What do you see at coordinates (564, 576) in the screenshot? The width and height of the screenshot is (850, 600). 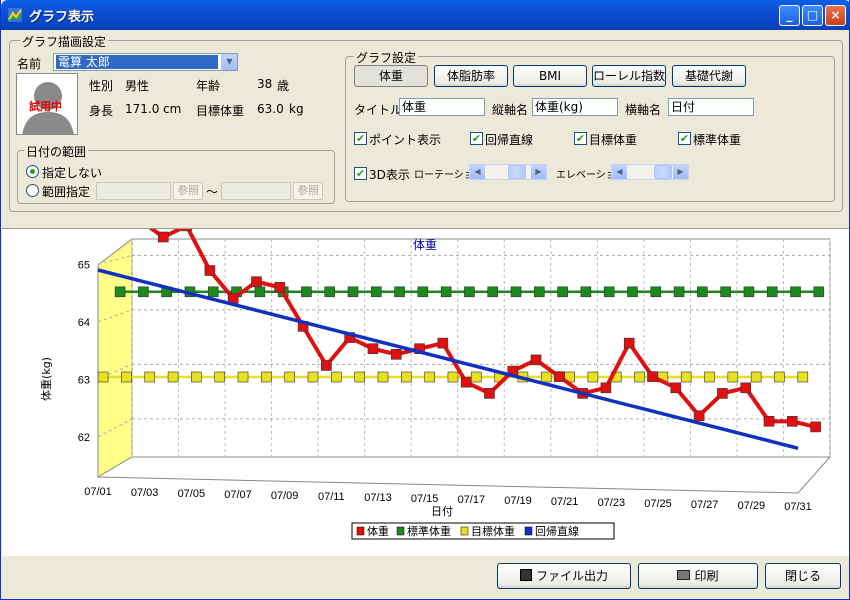 I see `file-export-button: ファイル出力` at bounding box center [564, 576].